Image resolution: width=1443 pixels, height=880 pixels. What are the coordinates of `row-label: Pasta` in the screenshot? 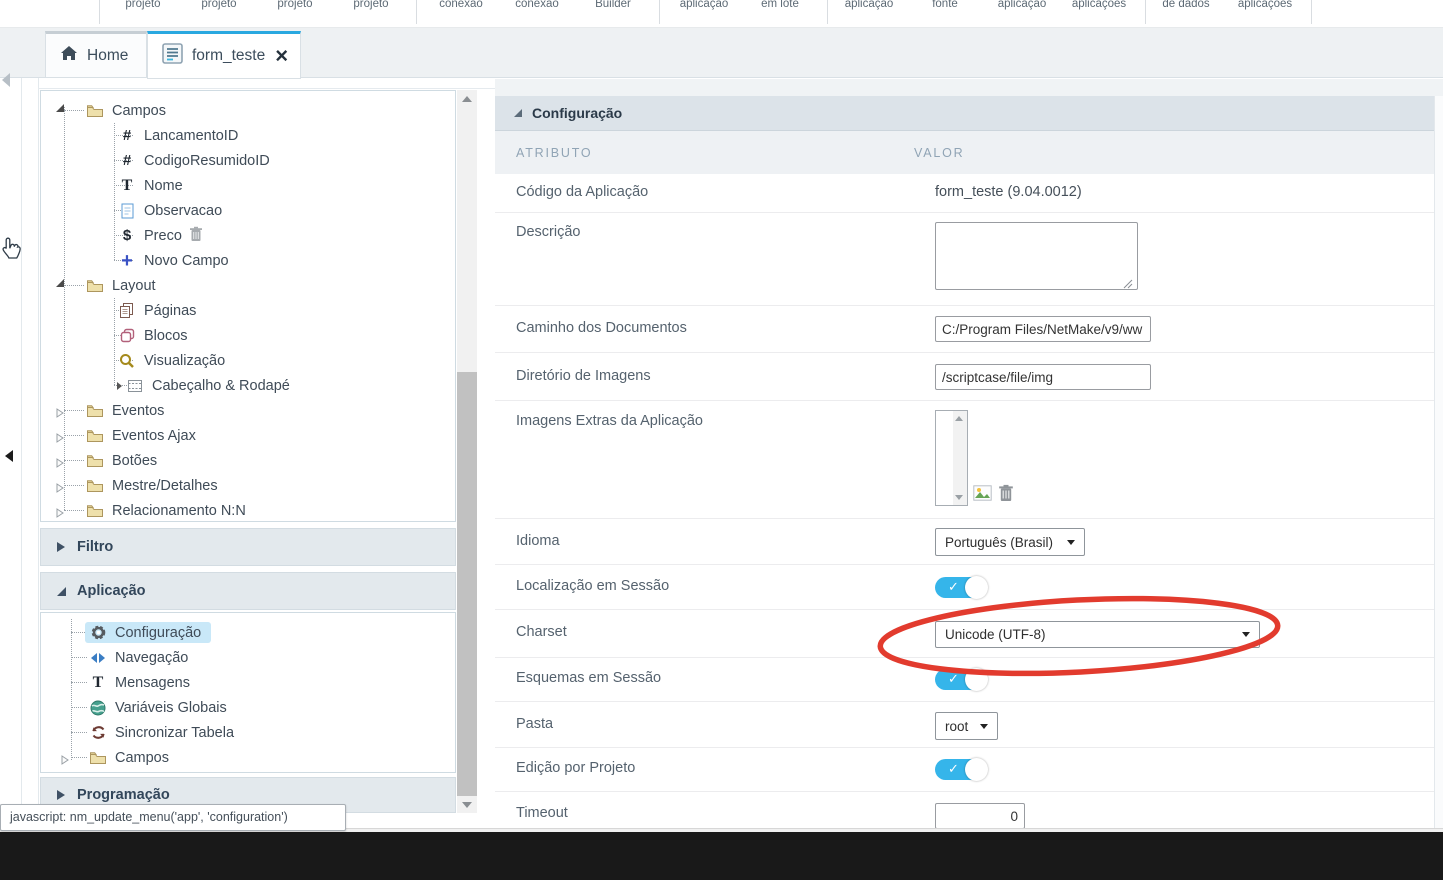 It's located at (535, 724).